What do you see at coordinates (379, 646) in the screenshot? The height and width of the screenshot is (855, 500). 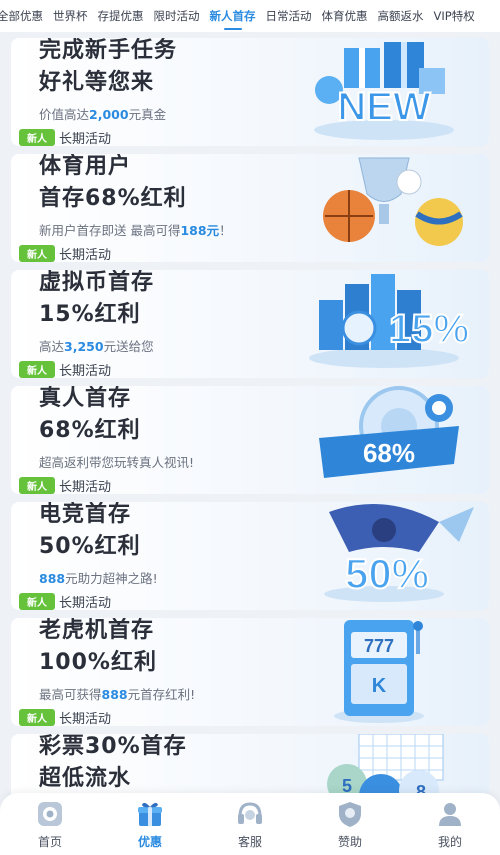 I see `svg-text: 777` at bounding box center [379, 646].